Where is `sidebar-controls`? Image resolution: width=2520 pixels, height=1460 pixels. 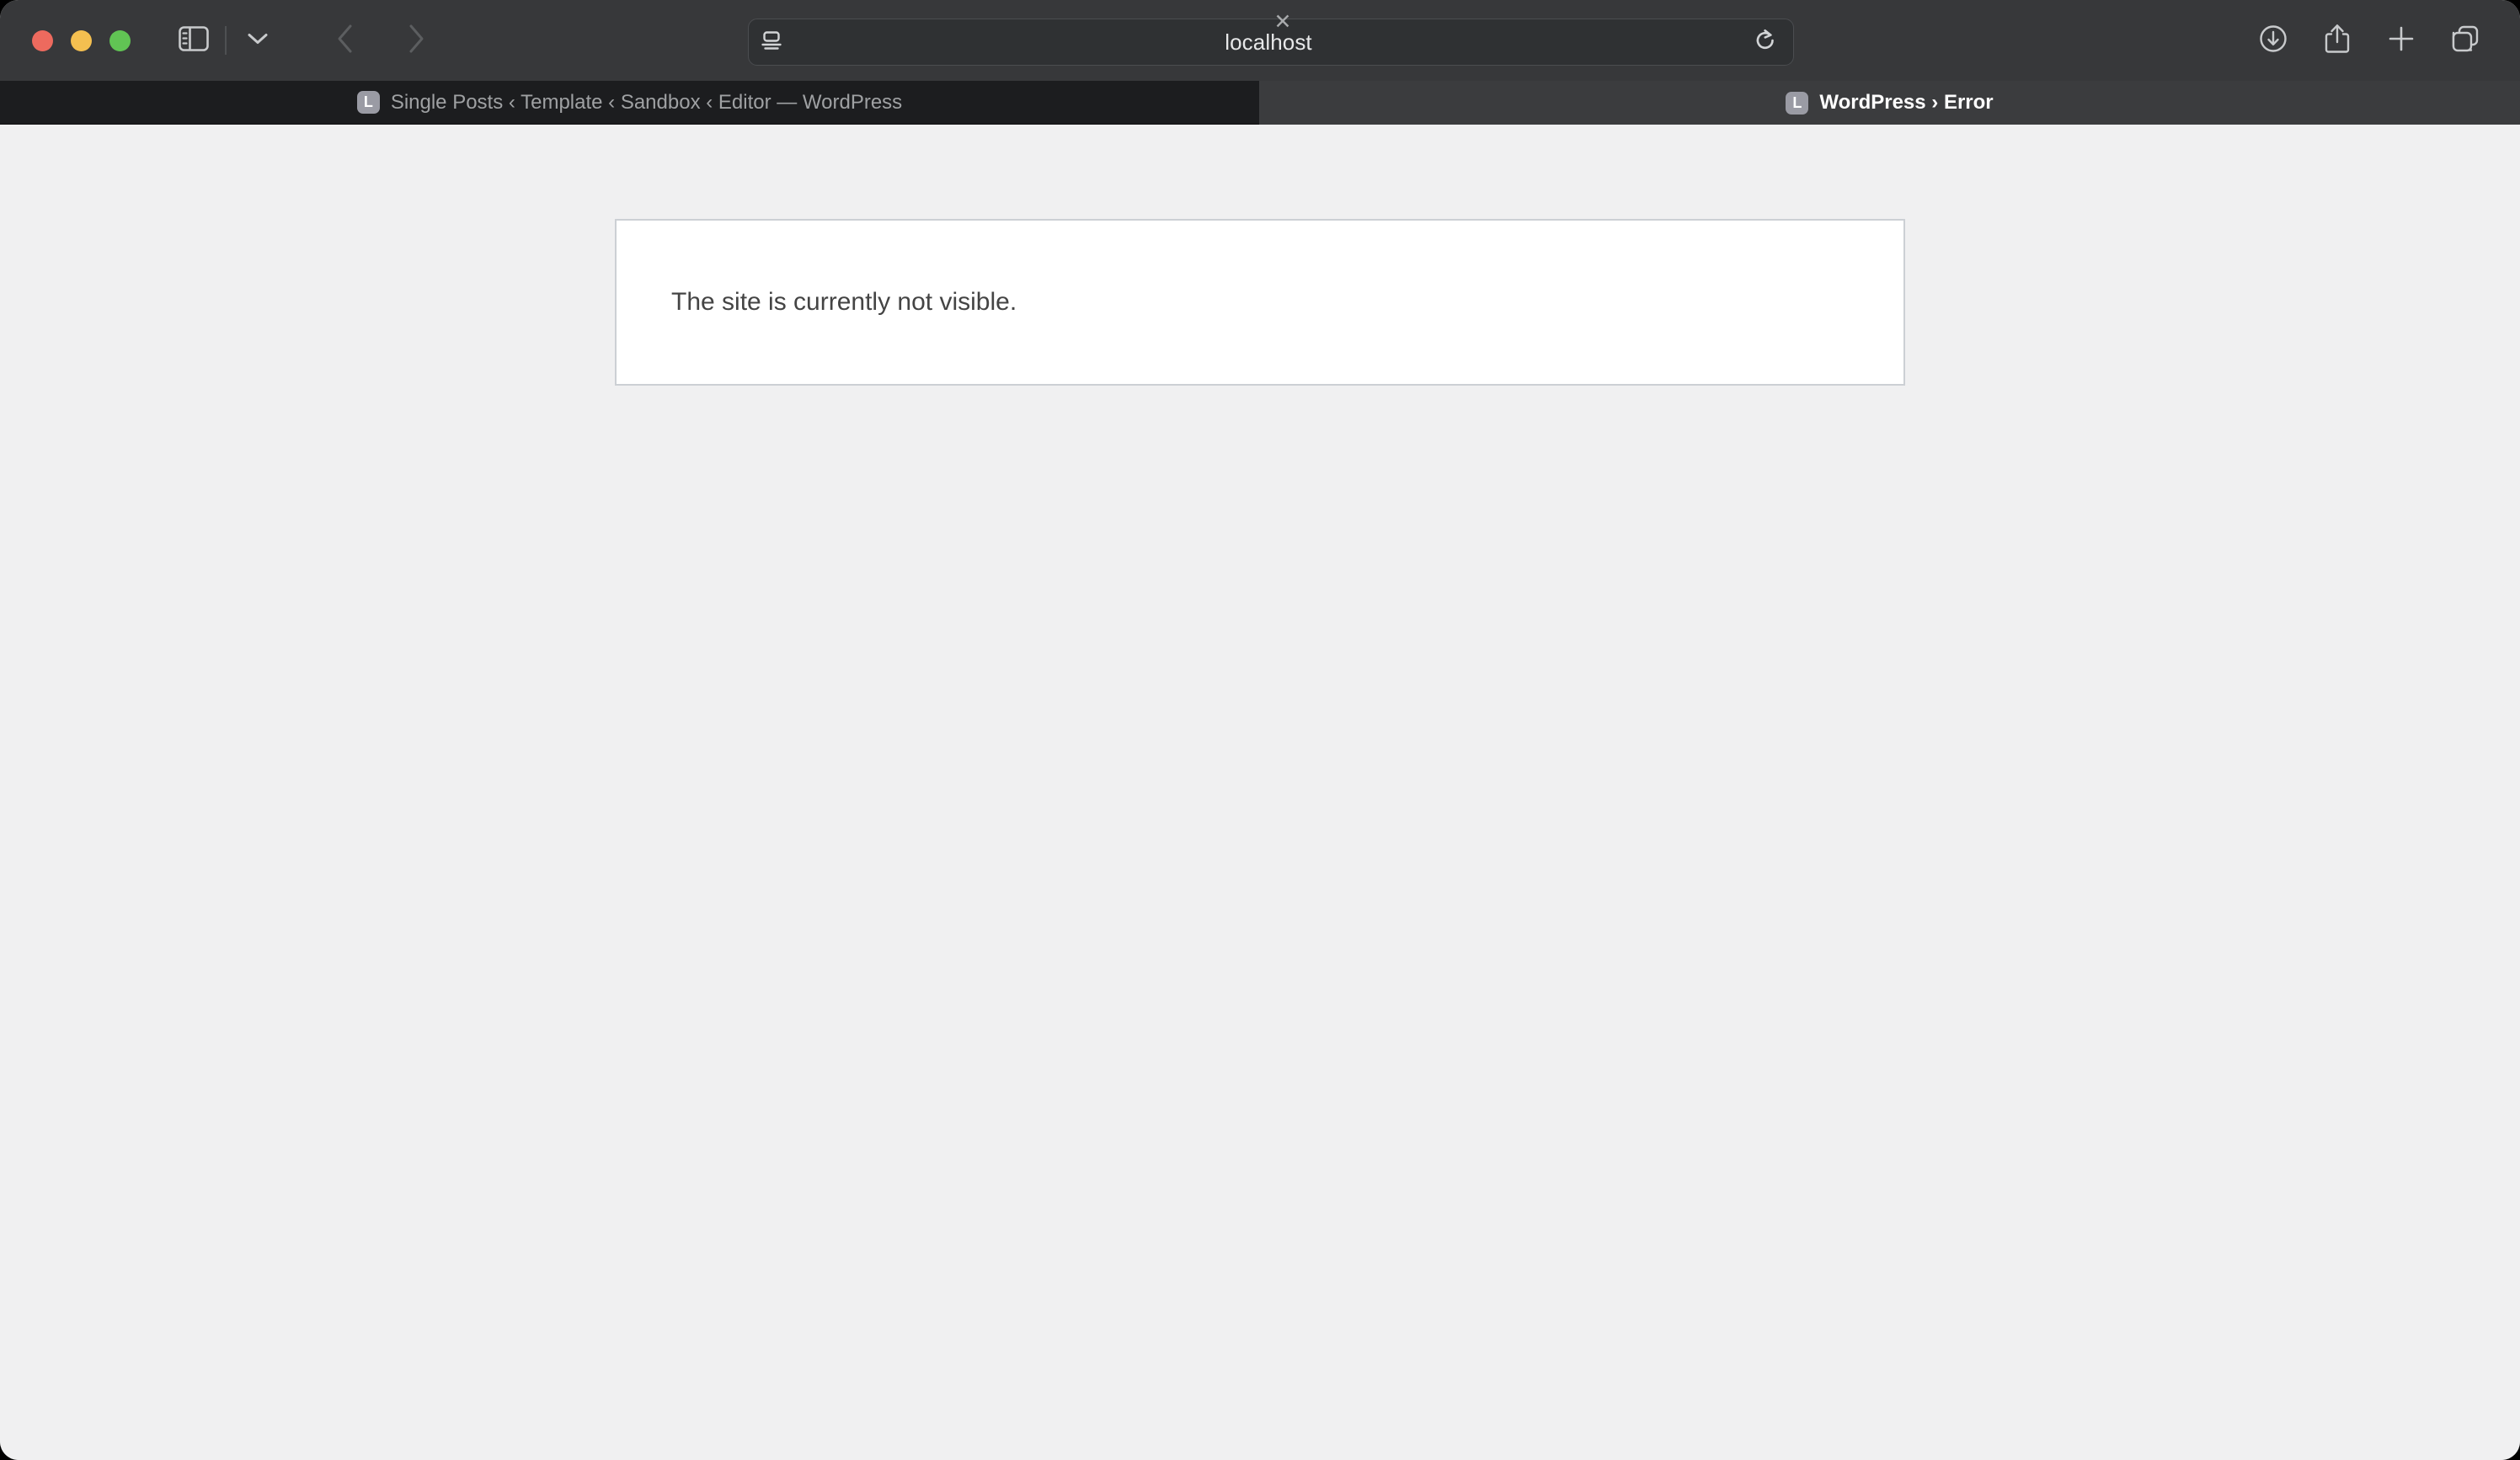
sidebar-controls is located at coordinates (226, 40).